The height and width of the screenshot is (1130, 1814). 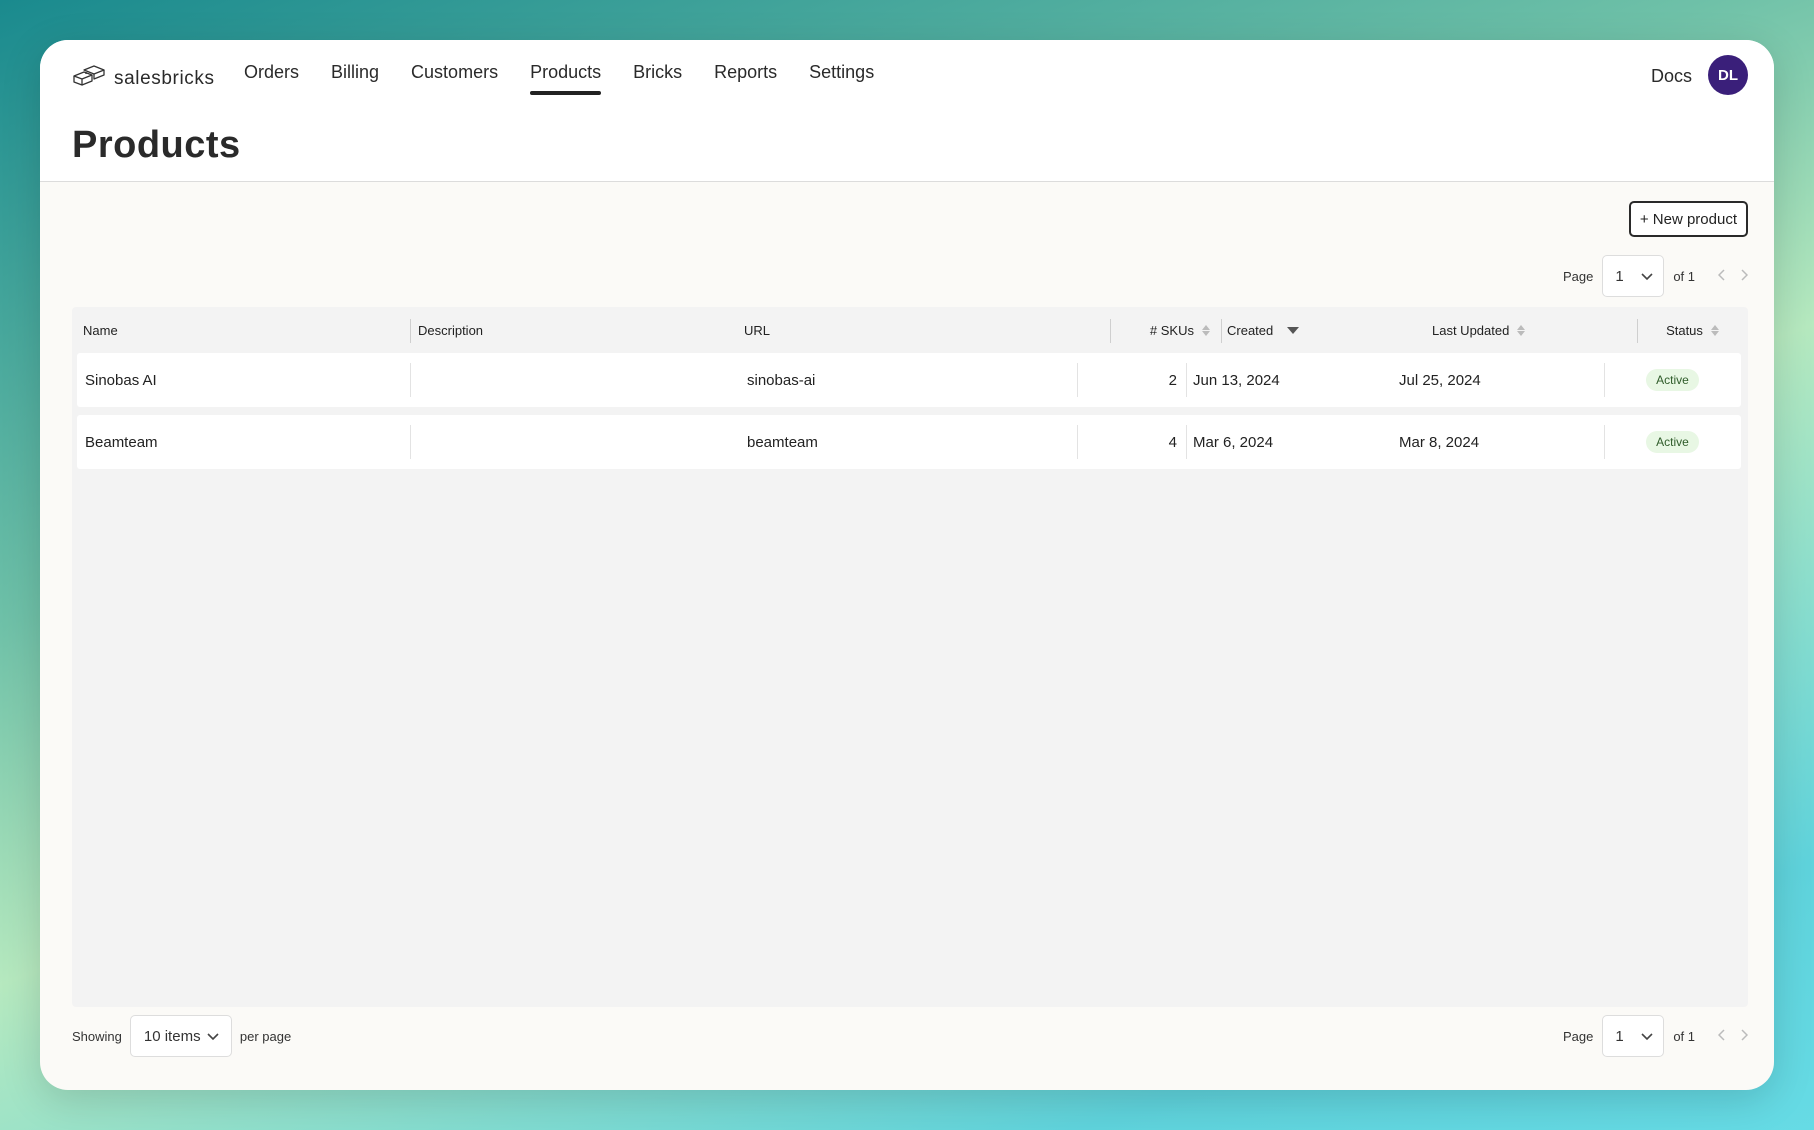 I want to click on per-page-control: Showing 10 items per page, so click(x=181, y=1036).